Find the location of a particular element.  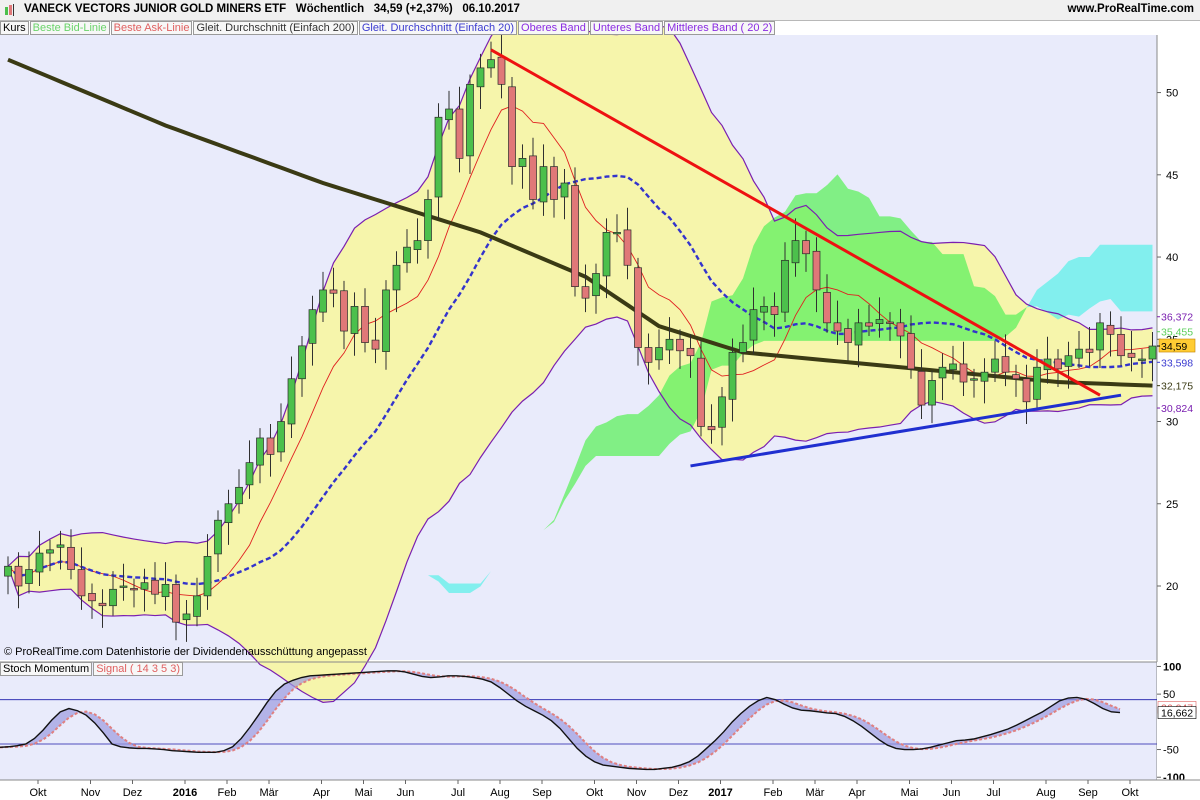

time-tick-label: Dez is located at coordinates (679, 793).